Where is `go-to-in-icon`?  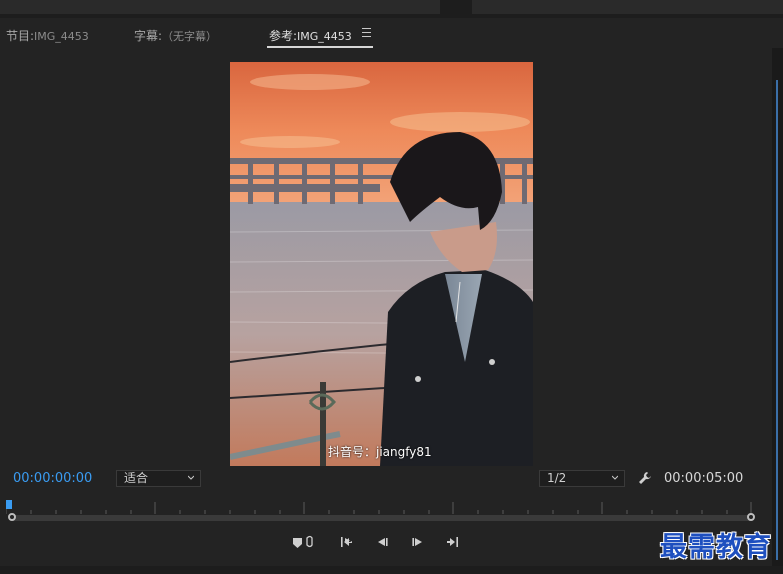
go-to-in-icon is located at coordinates (347, 542).